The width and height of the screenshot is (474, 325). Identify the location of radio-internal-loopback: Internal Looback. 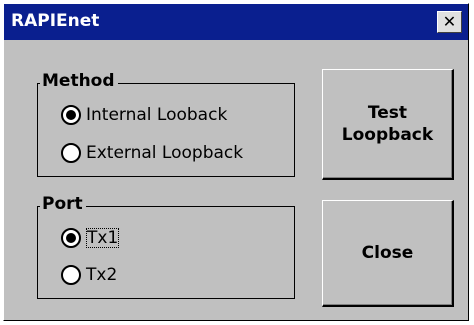
(144, 115).